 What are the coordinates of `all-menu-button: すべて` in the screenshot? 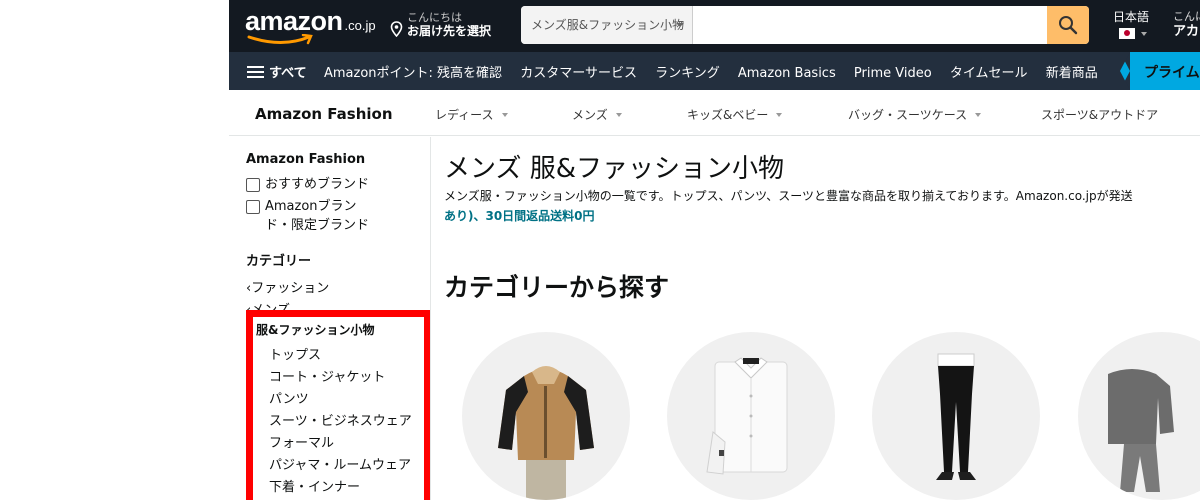 It's located at (277, 71).